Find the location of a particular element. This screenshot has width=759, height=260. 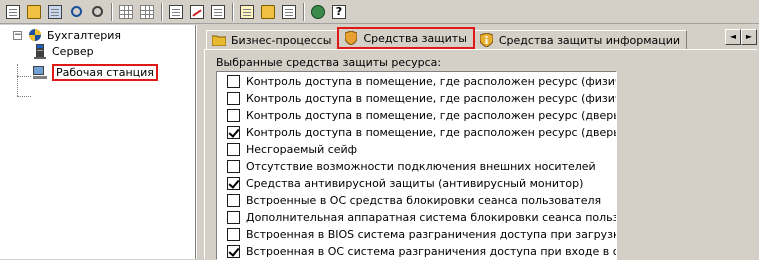

organization-icon is located at coordinates (35, 35).